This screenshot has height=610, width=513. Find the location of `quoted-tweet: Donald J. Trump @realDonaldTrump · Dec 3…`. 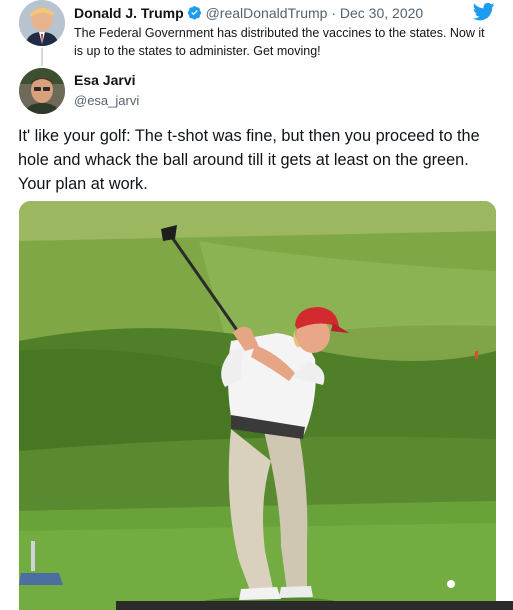

quoted-tweet: Donald J. Trump @realDonaldTrump · Dec 3… is located at coordinates (256, 33).